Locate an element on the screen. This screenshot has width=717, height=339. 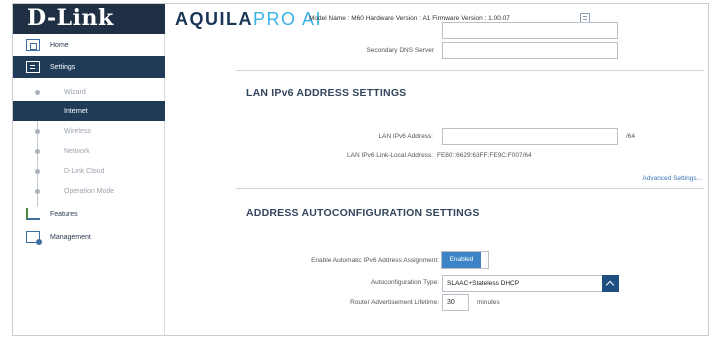
sidebar-item-label: Settings is located at coordinates (63, 67).